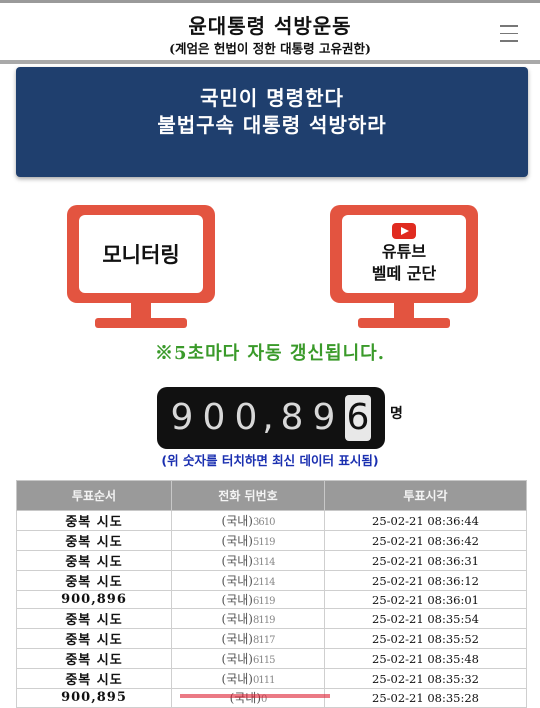  I want to click on phone-mask: 2114, so click(264, 582).